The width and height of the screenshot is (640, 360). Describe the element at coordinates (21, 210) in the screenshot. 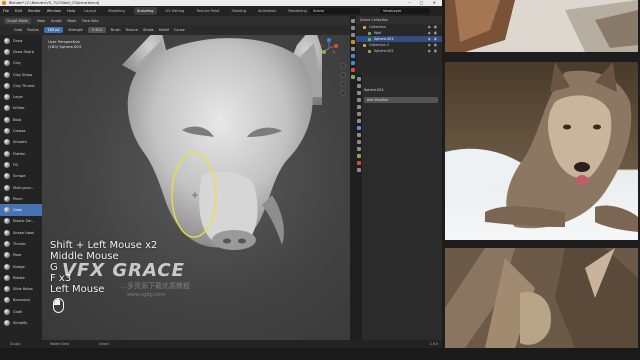

I see `brush-item-grab: Grab` at that location.